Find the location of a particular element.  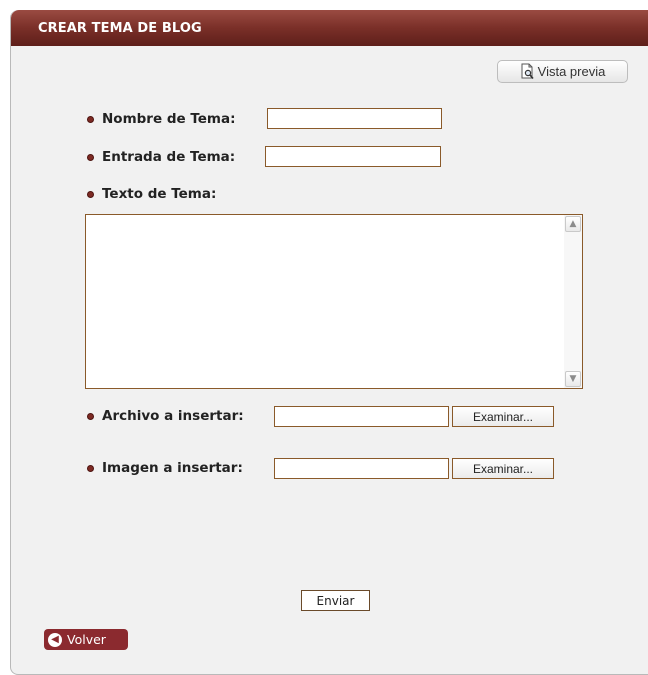

topic-entry-row: Entrada de Tema: is located at coordinates (161, 157).